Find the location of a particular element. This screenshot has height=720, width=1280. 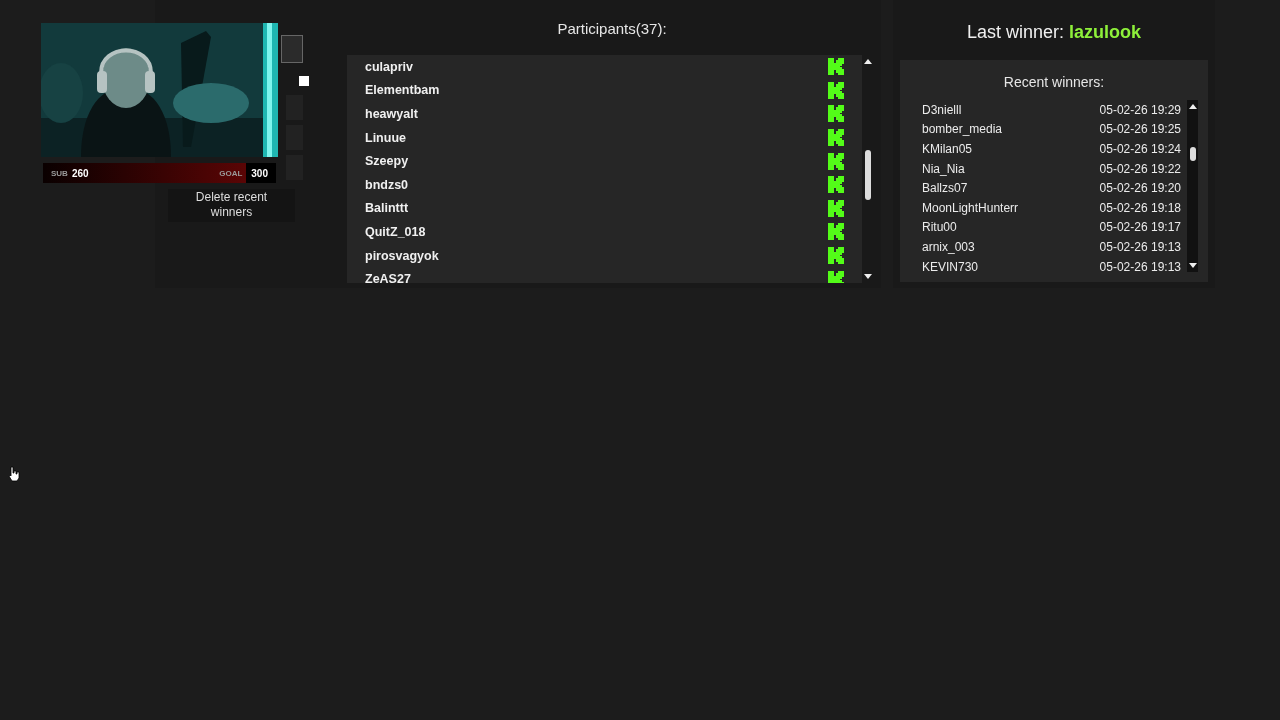

checkbox is located at coordinates (304, 81).